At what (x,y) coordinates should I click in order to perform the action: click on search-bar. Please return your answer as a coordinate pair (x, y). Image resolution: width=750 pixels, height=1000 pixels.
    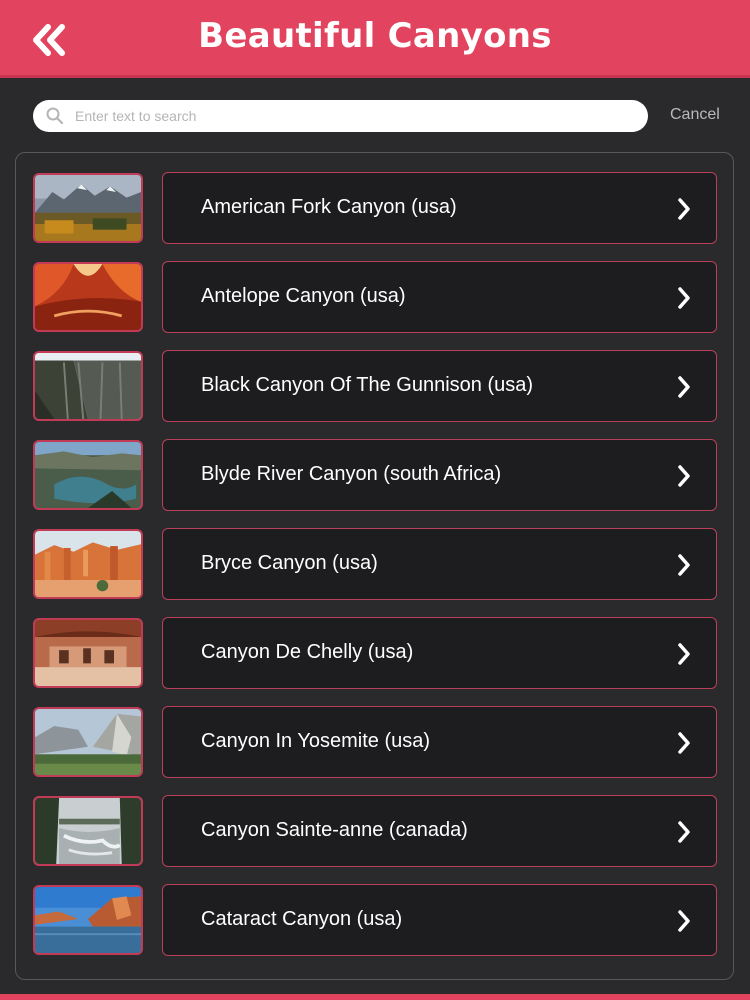
    Looking at the image, I should click on (340, 116).